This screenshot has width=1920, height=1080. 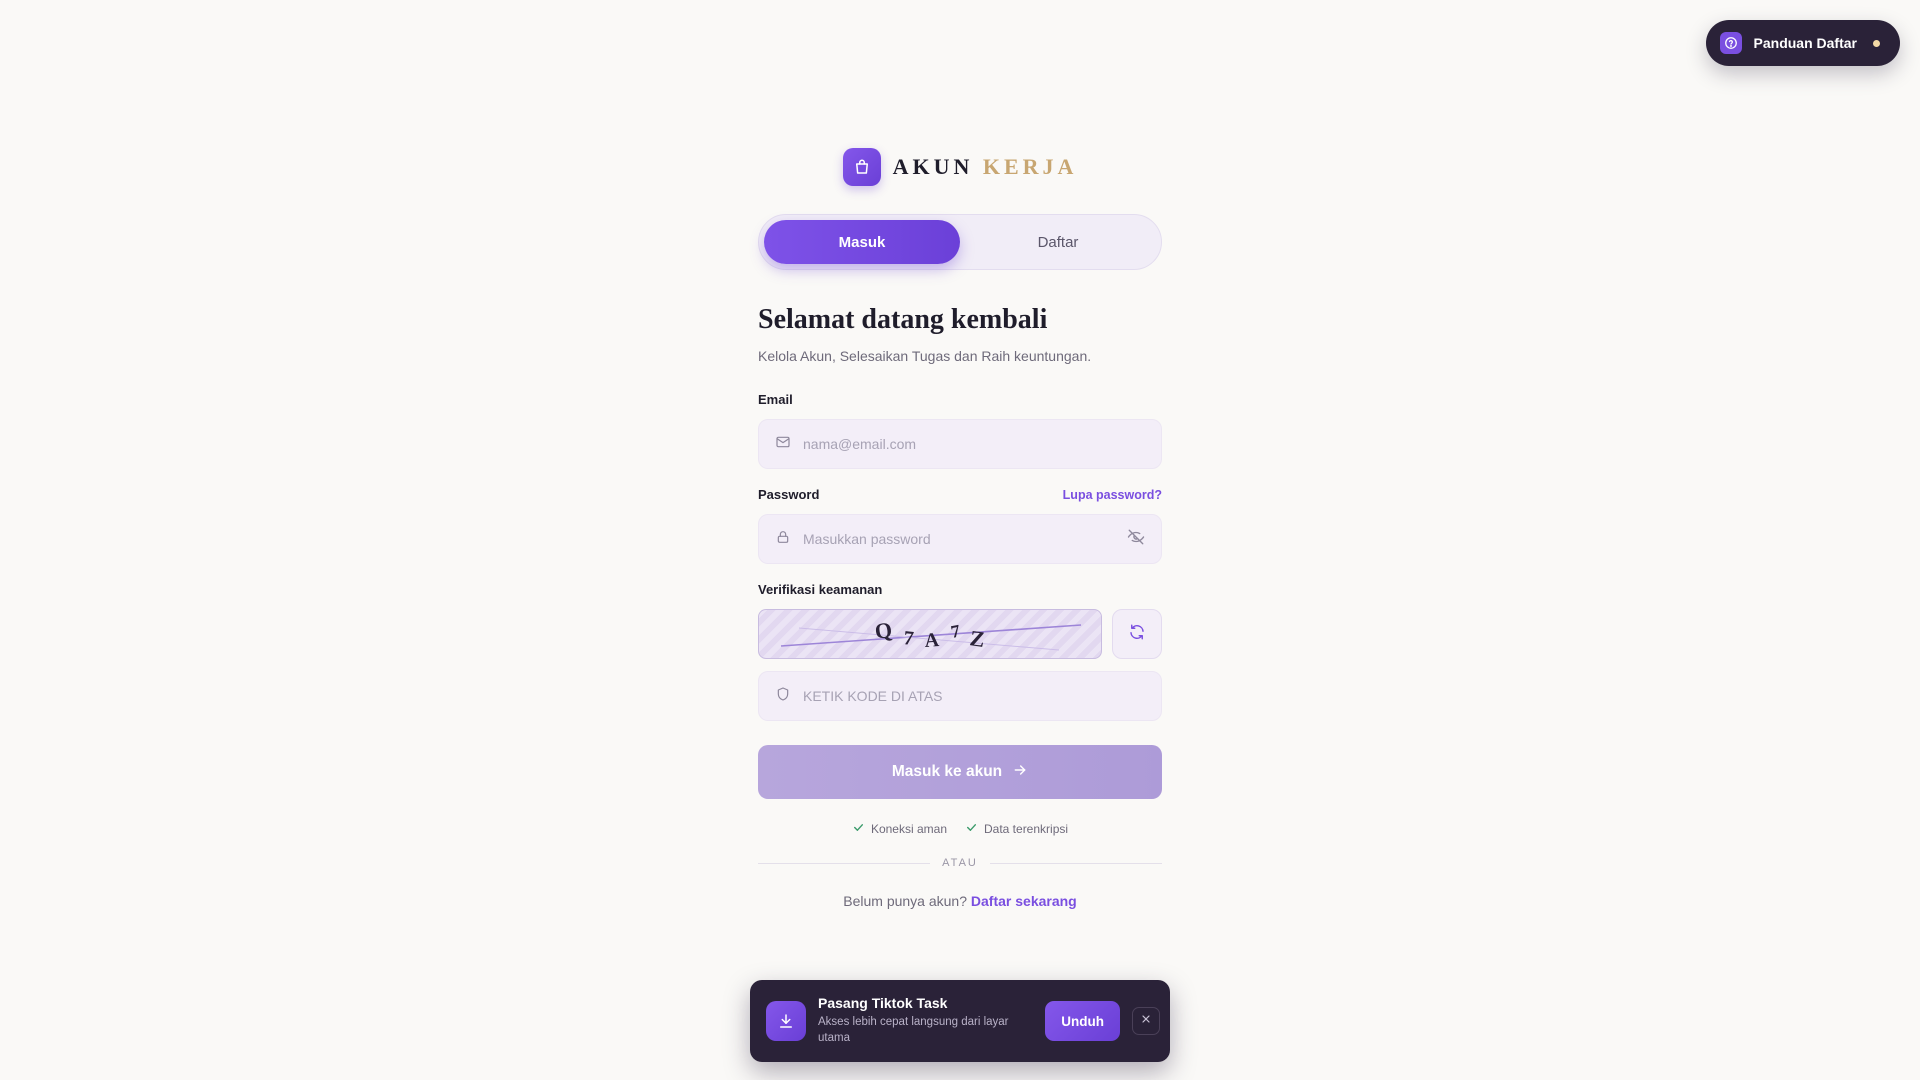 I want to click on or-divider: ATAU, so click(x=960, y=863).